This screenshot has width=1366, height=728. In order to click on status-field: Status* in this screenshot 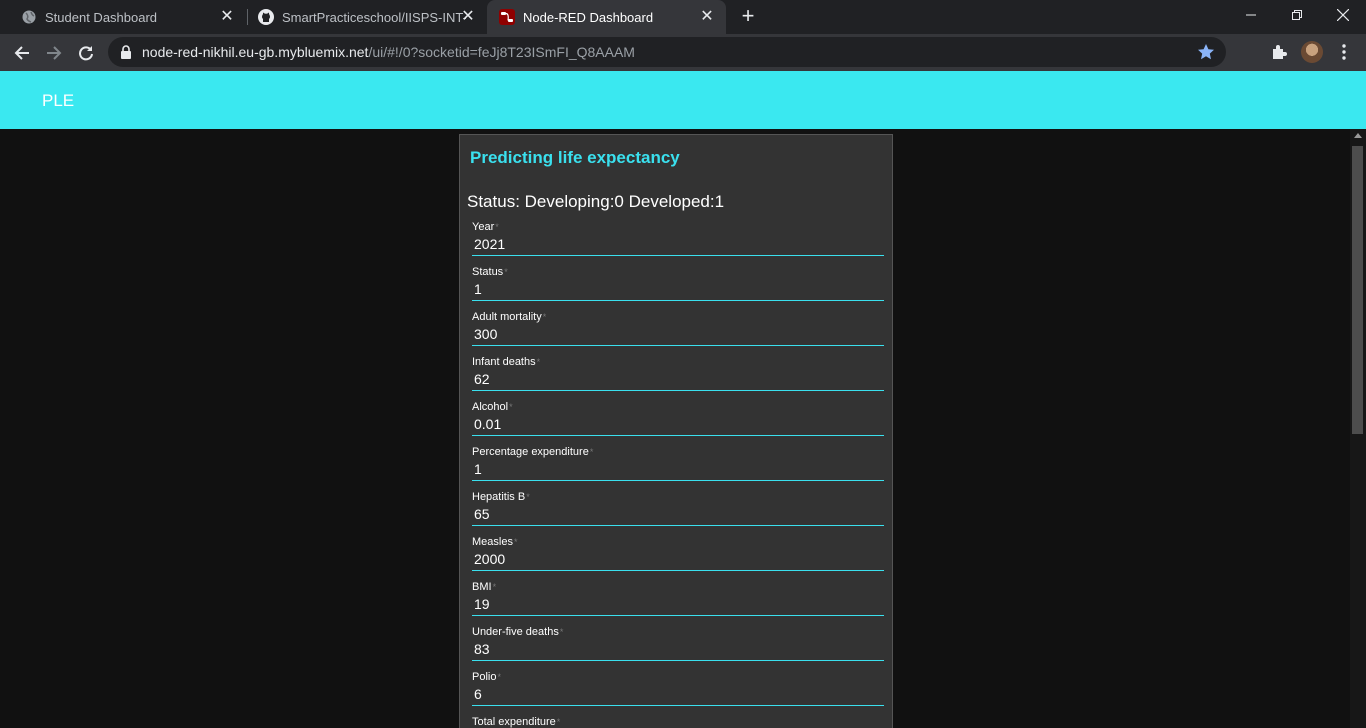, I will do `click(678, 285)`.